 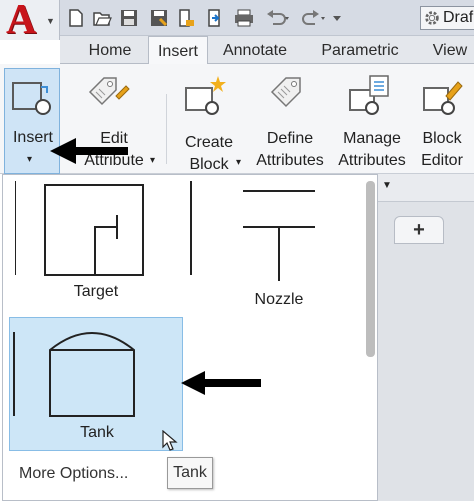 I want to click on gallery-scrollbar, so click(x=370, y=329).